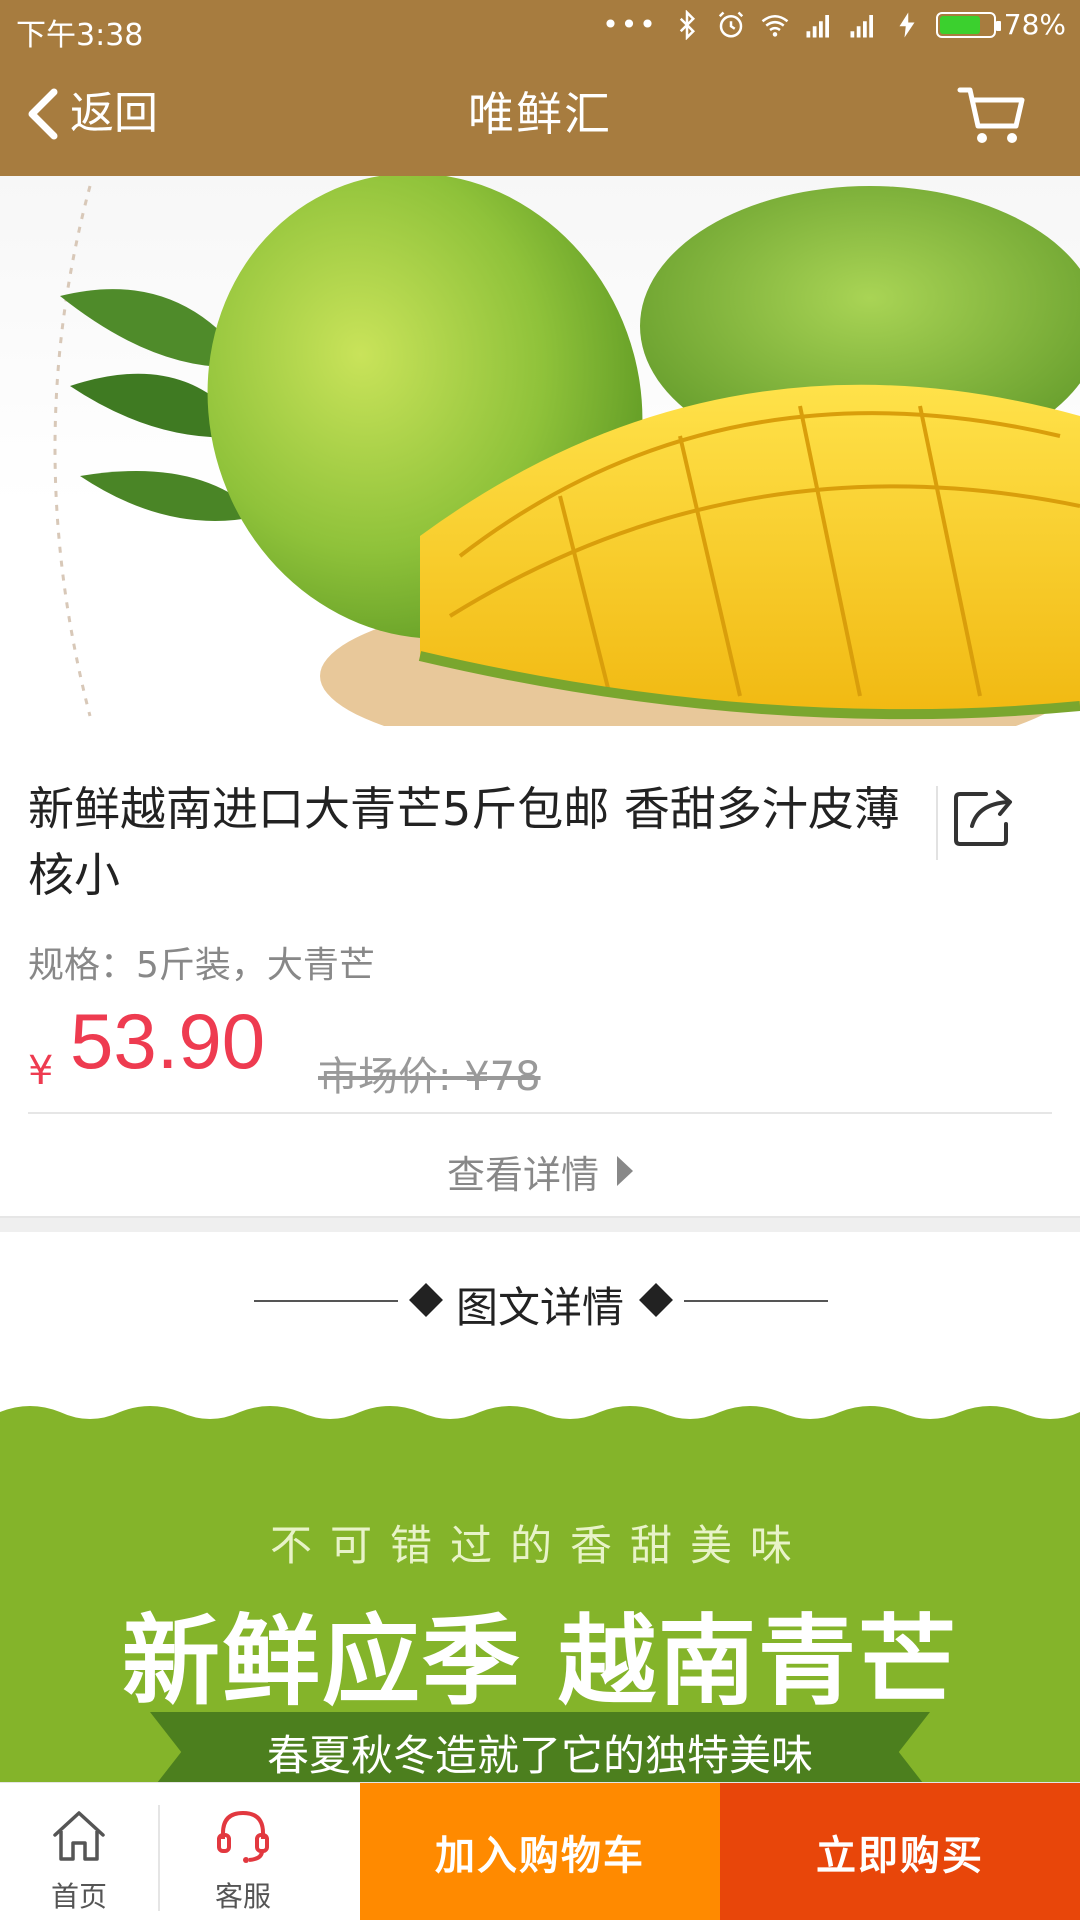 This screenshot has width=1080, height=1920. What do you see at coordinates (540, 1662) in the screenshot?
I see `banner-headline: 新鲜应季 越南青芒` at bounding box center [540, 1662].